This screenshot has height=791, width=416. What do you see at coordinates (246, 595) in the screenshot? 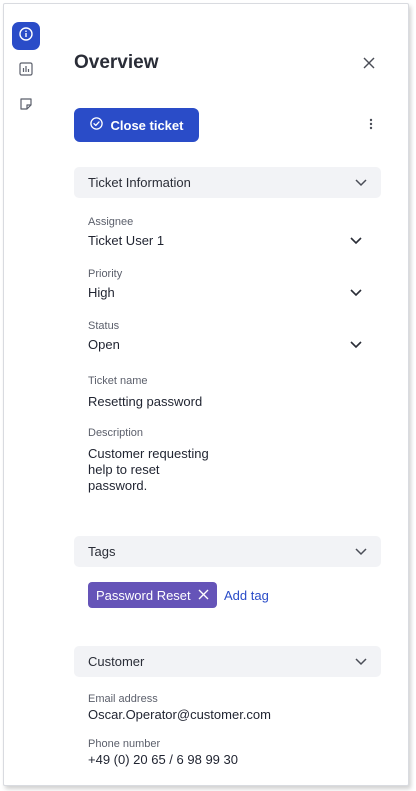
I see `add-tag-link: Add tag` at bounding box center [246, 595].